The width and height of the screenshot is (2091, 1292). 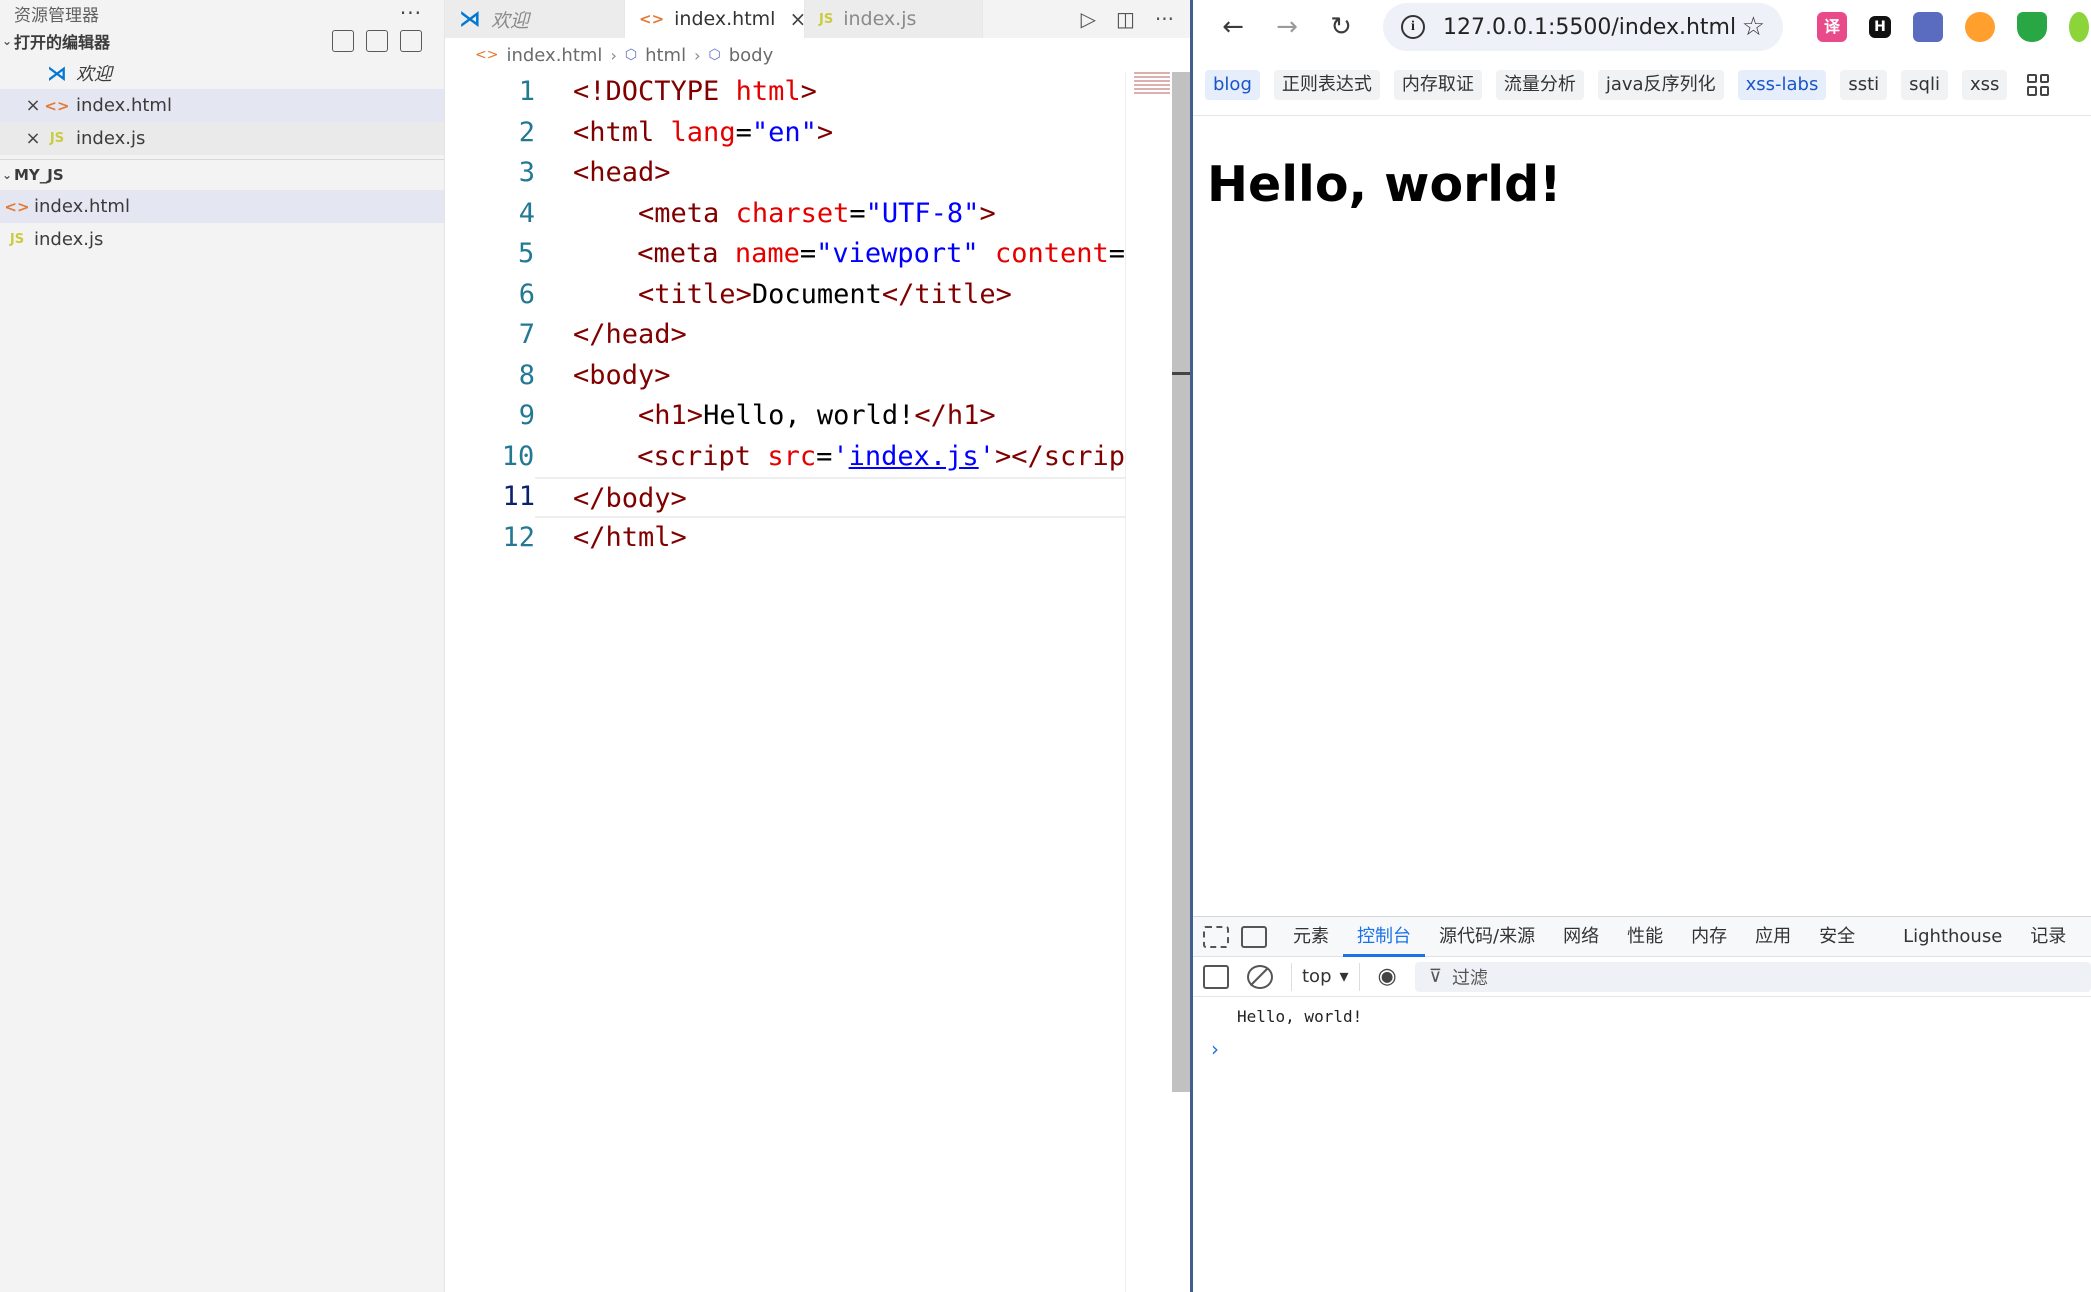 I want to click on h-extension-icon: H, so click(x=1880, y=27).